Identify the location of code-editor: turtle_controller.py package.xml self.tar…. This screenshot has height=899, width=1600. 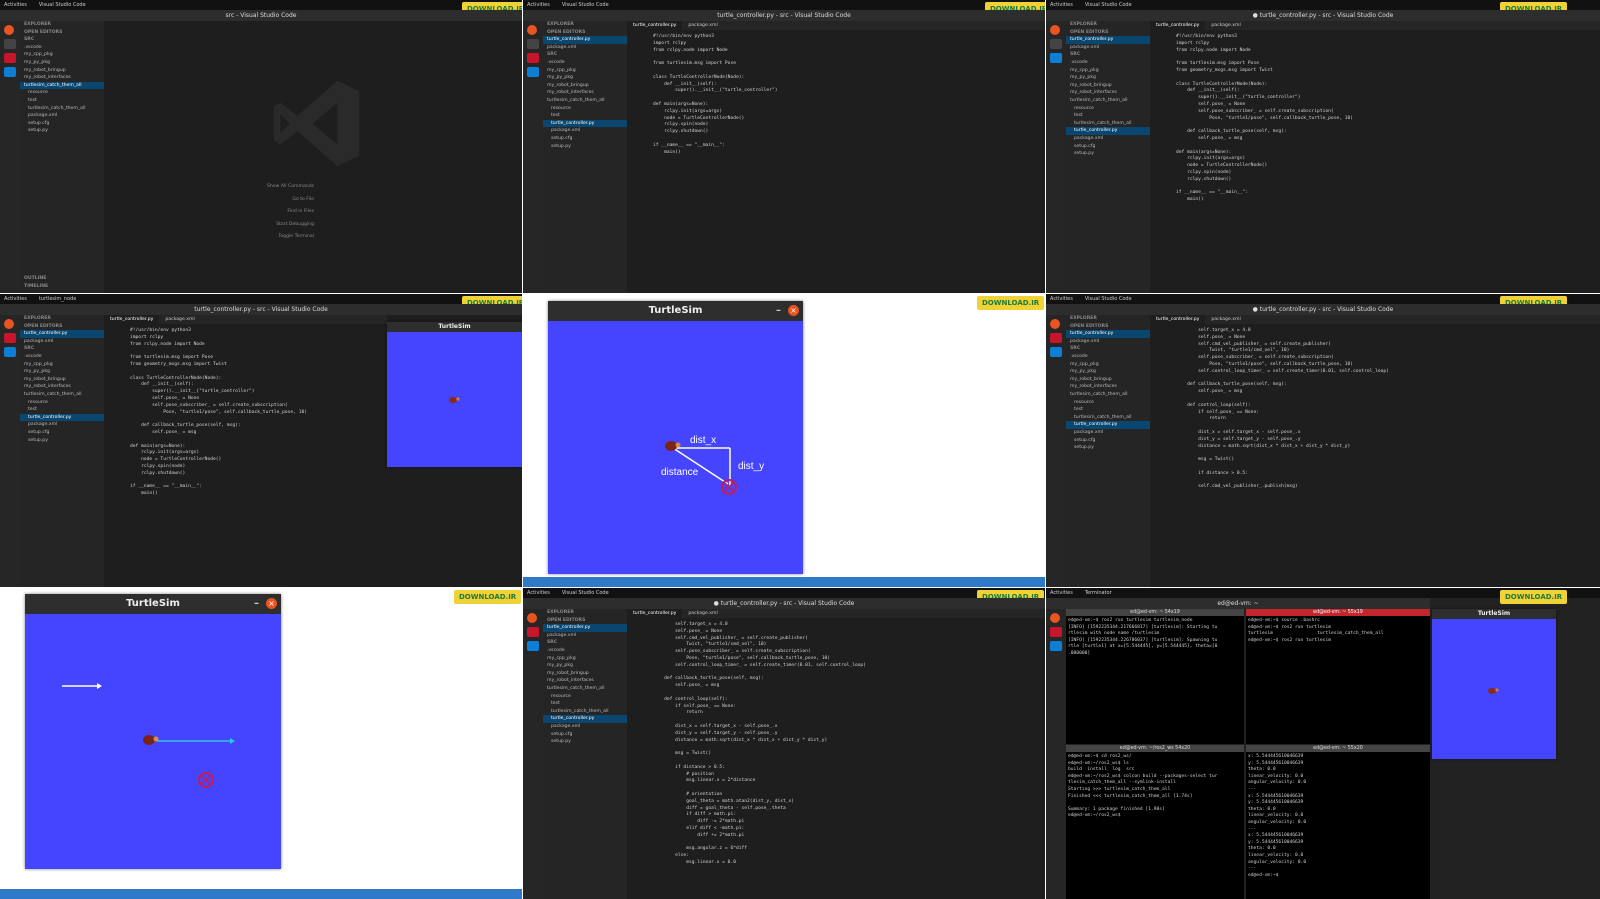
(836, 754).